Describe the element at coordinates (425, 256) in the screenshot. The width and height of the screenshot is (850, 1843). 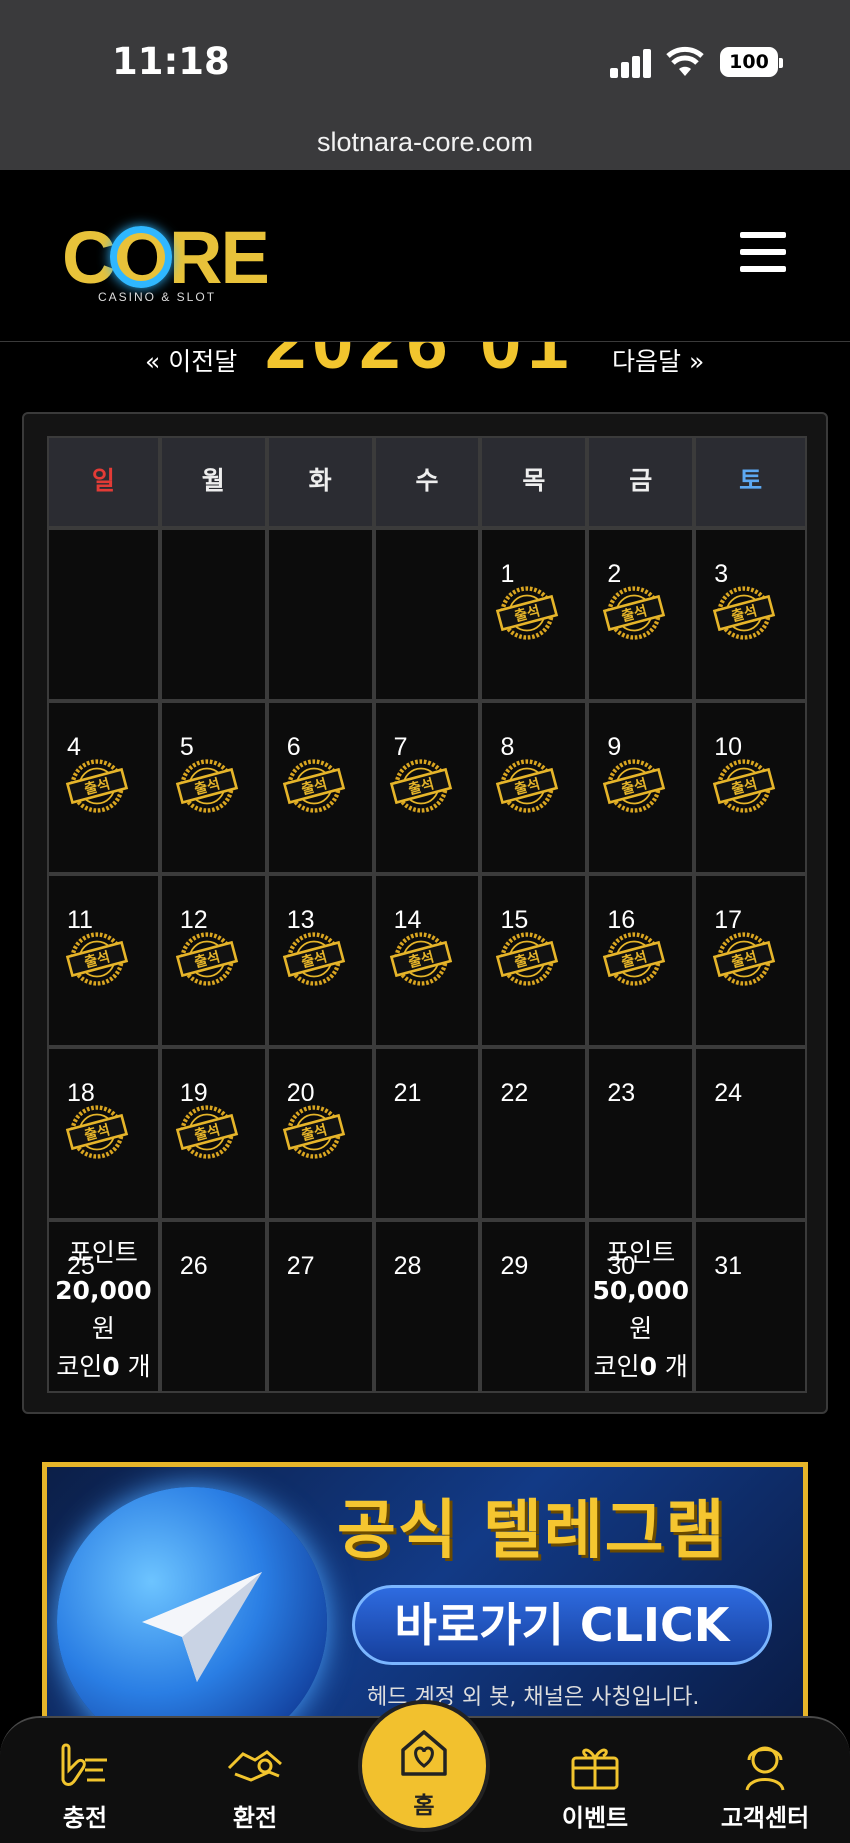
I see `site-header: CORE CASINO & SLOT` at that location.